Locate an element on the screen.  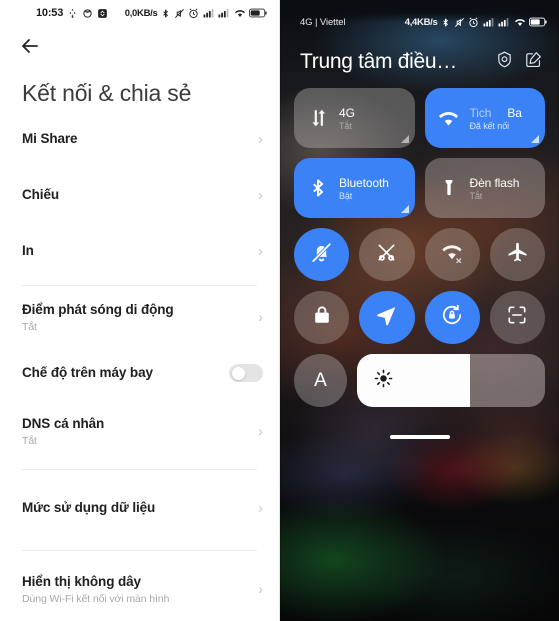
list-item-title: In is located at coordinates (28, 250).